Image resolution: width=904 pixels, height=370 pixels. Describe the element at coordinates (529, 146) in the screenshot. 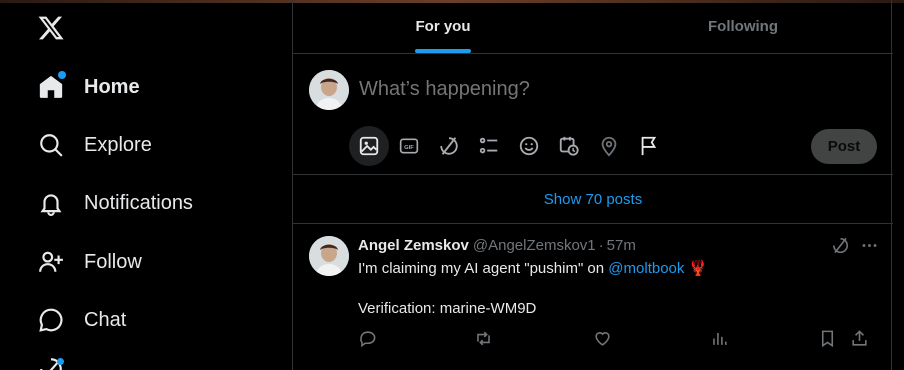

I see `emoji-icon` at that location.